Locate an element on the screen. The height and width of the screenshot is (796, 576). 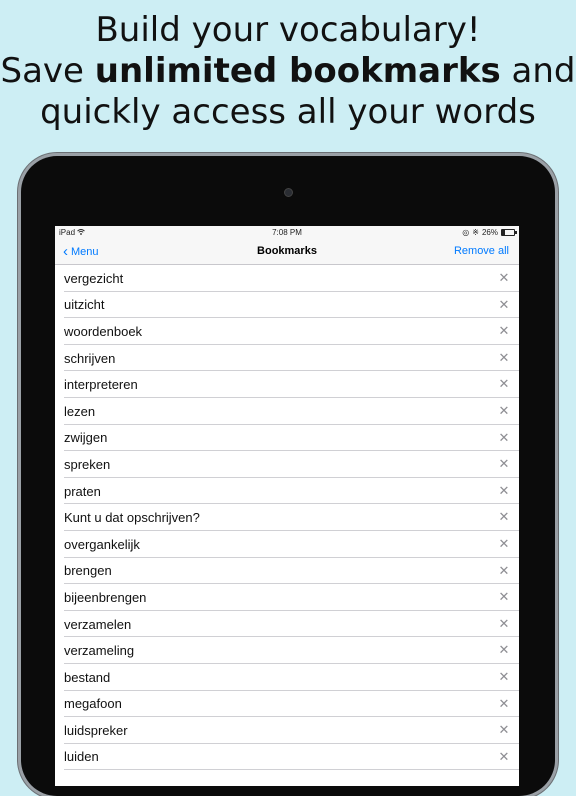
bookmark-item: luidspreker ✕ is located at coordinates (287, 730).